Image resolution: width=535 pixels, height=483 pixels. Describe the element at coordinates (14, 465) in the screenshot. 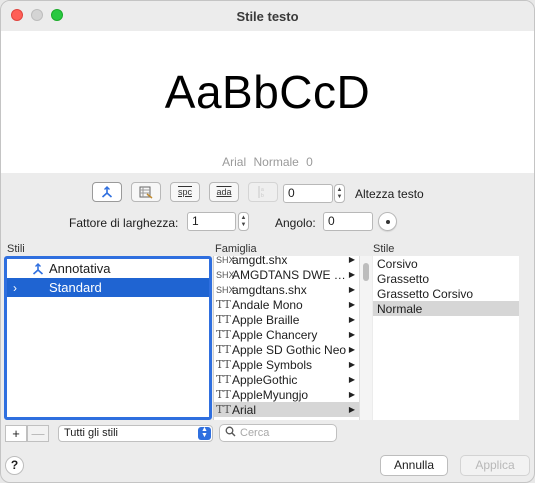

I see `help-button: ?` at that location.